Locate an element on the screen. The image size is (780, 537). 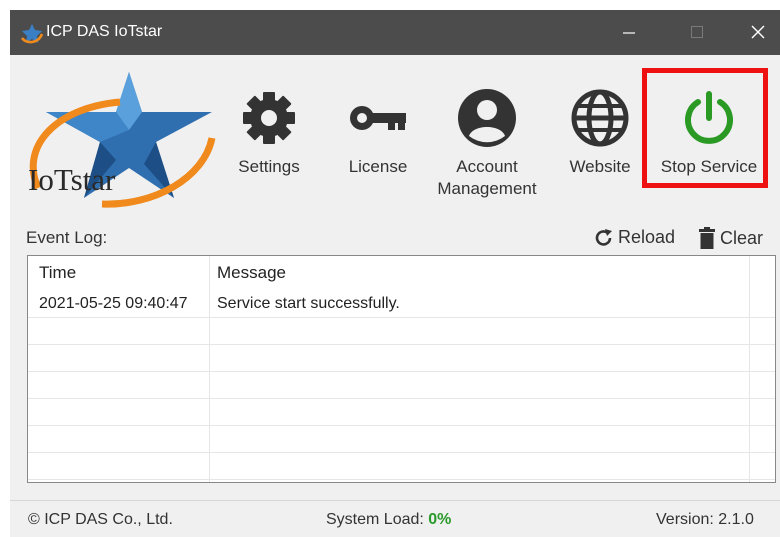
maximize-icon is located at coordinates (697, 32).